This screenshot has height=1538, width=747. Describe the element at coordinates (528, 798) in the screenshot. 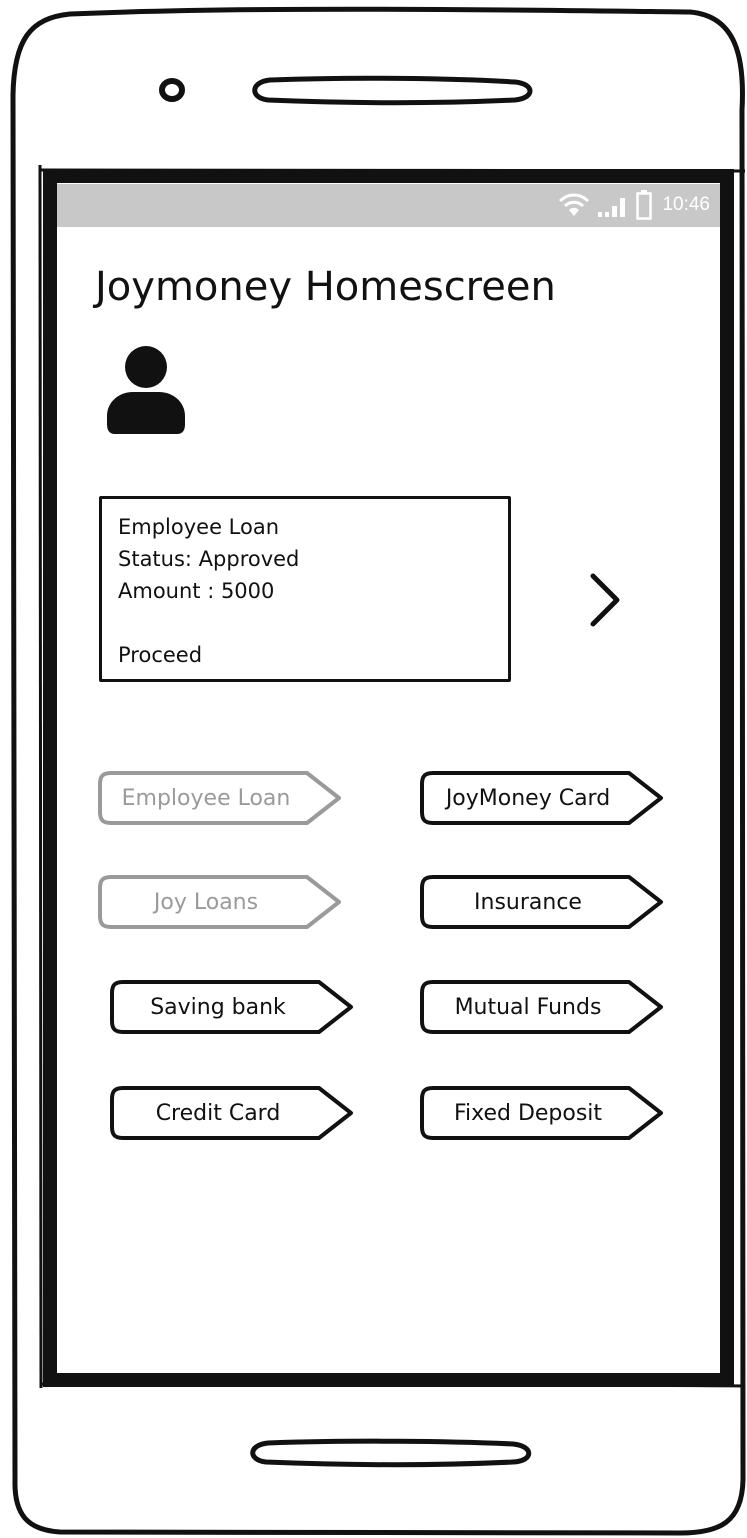

I see `button-label: JoyMoney Card` at that location.